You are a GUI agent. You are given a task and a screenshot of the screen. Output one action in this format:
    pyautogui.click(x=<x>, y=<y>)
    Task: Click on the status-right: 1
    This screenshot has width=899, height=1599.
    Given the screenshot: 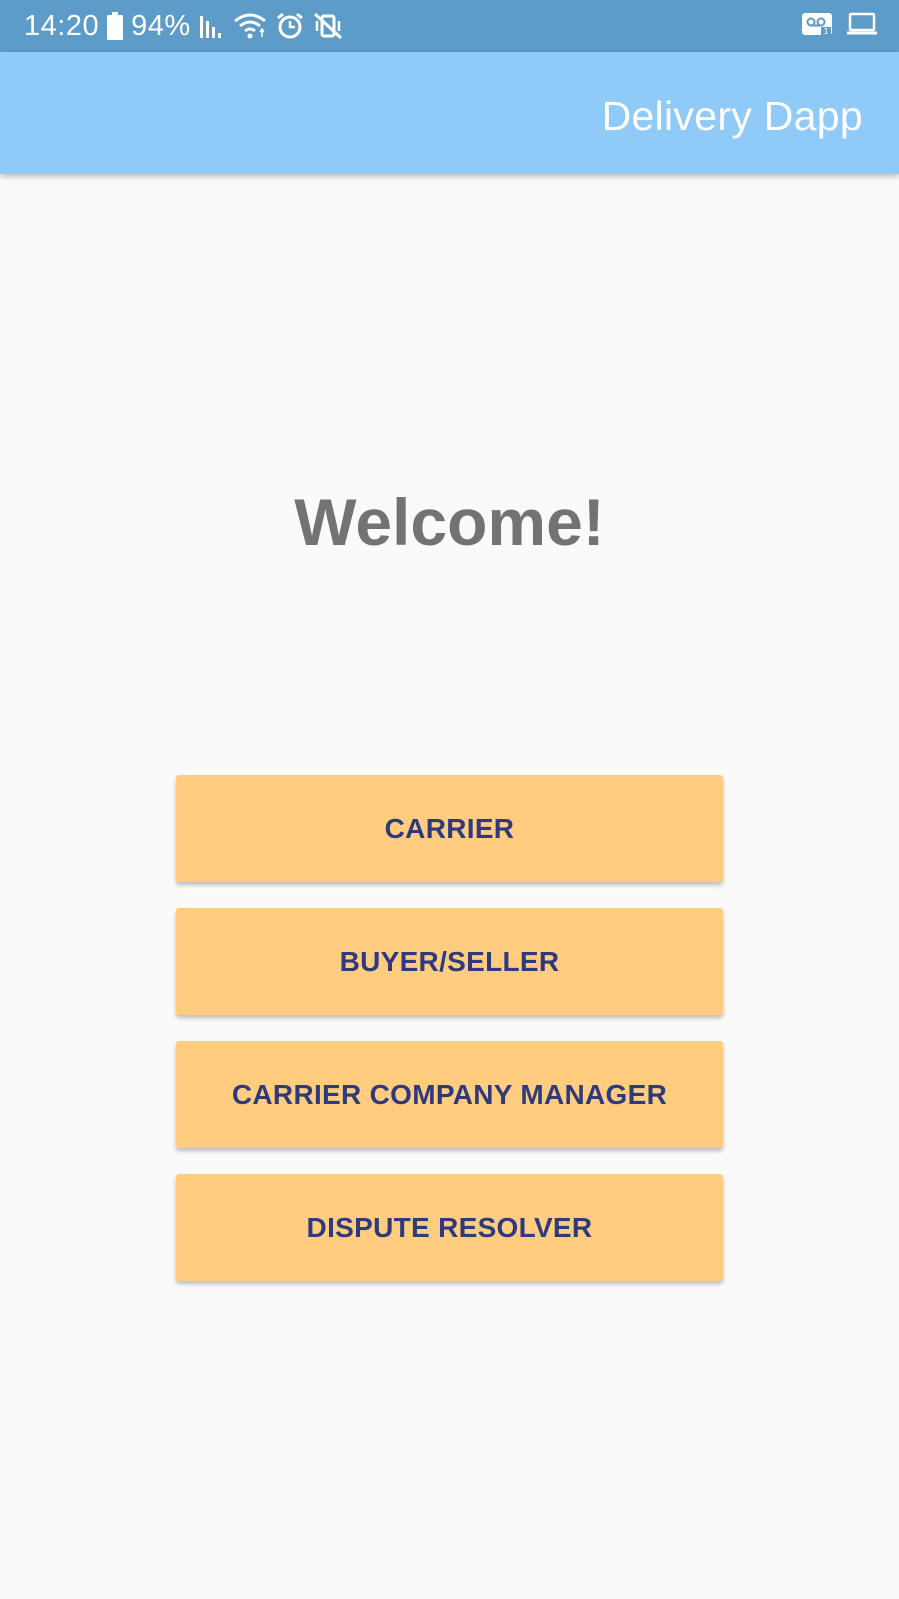 What is the action you would take?
    pyautogui.click(x=839, y=26)
    